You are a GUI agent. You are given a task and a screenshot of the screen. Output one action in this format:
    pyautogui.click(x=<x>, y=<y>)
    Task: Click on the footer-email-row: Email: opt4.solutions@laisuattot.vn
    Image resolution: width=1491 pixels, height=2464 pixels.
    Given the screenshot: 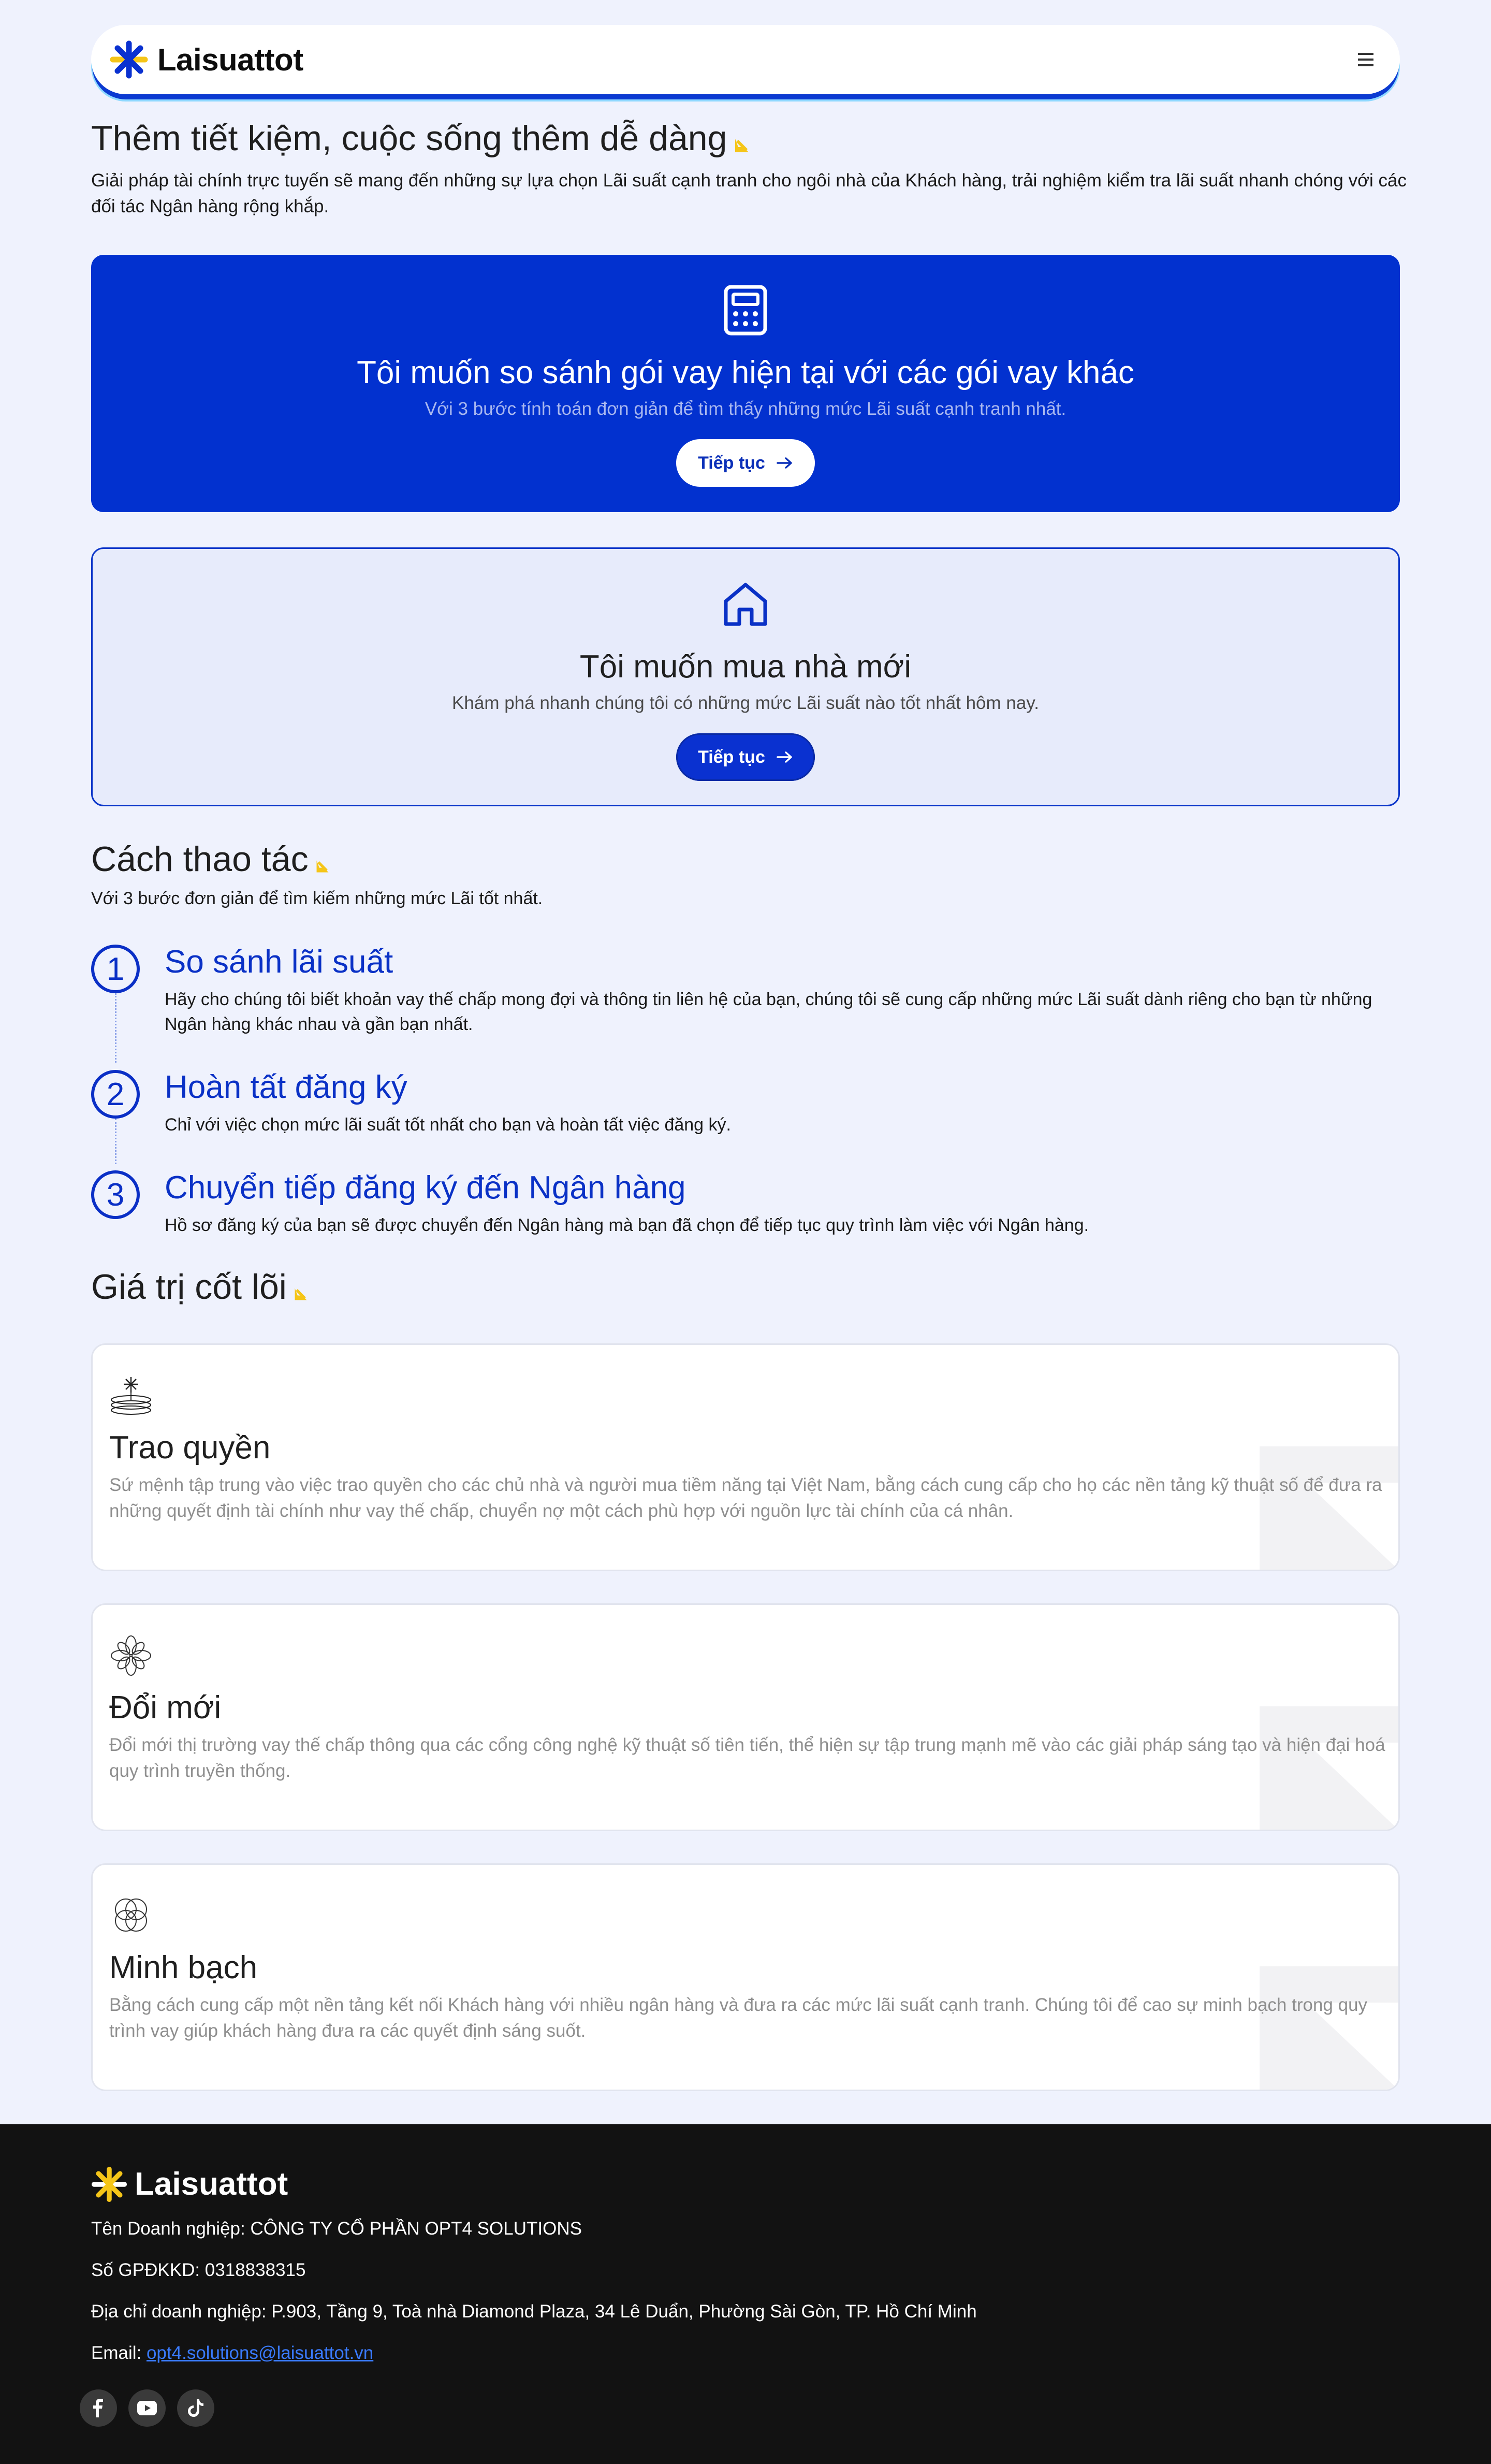 What is the action you would take?
    pyautogui.click(x=232, y=2353)
    